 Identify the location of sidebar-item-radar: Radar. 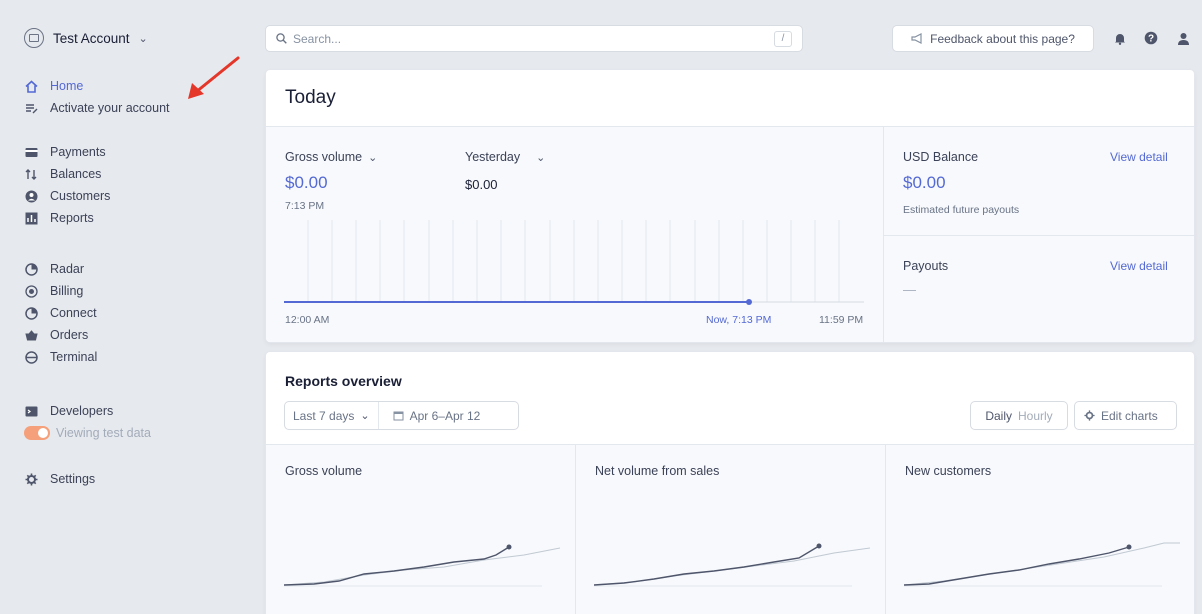
(60, 269).